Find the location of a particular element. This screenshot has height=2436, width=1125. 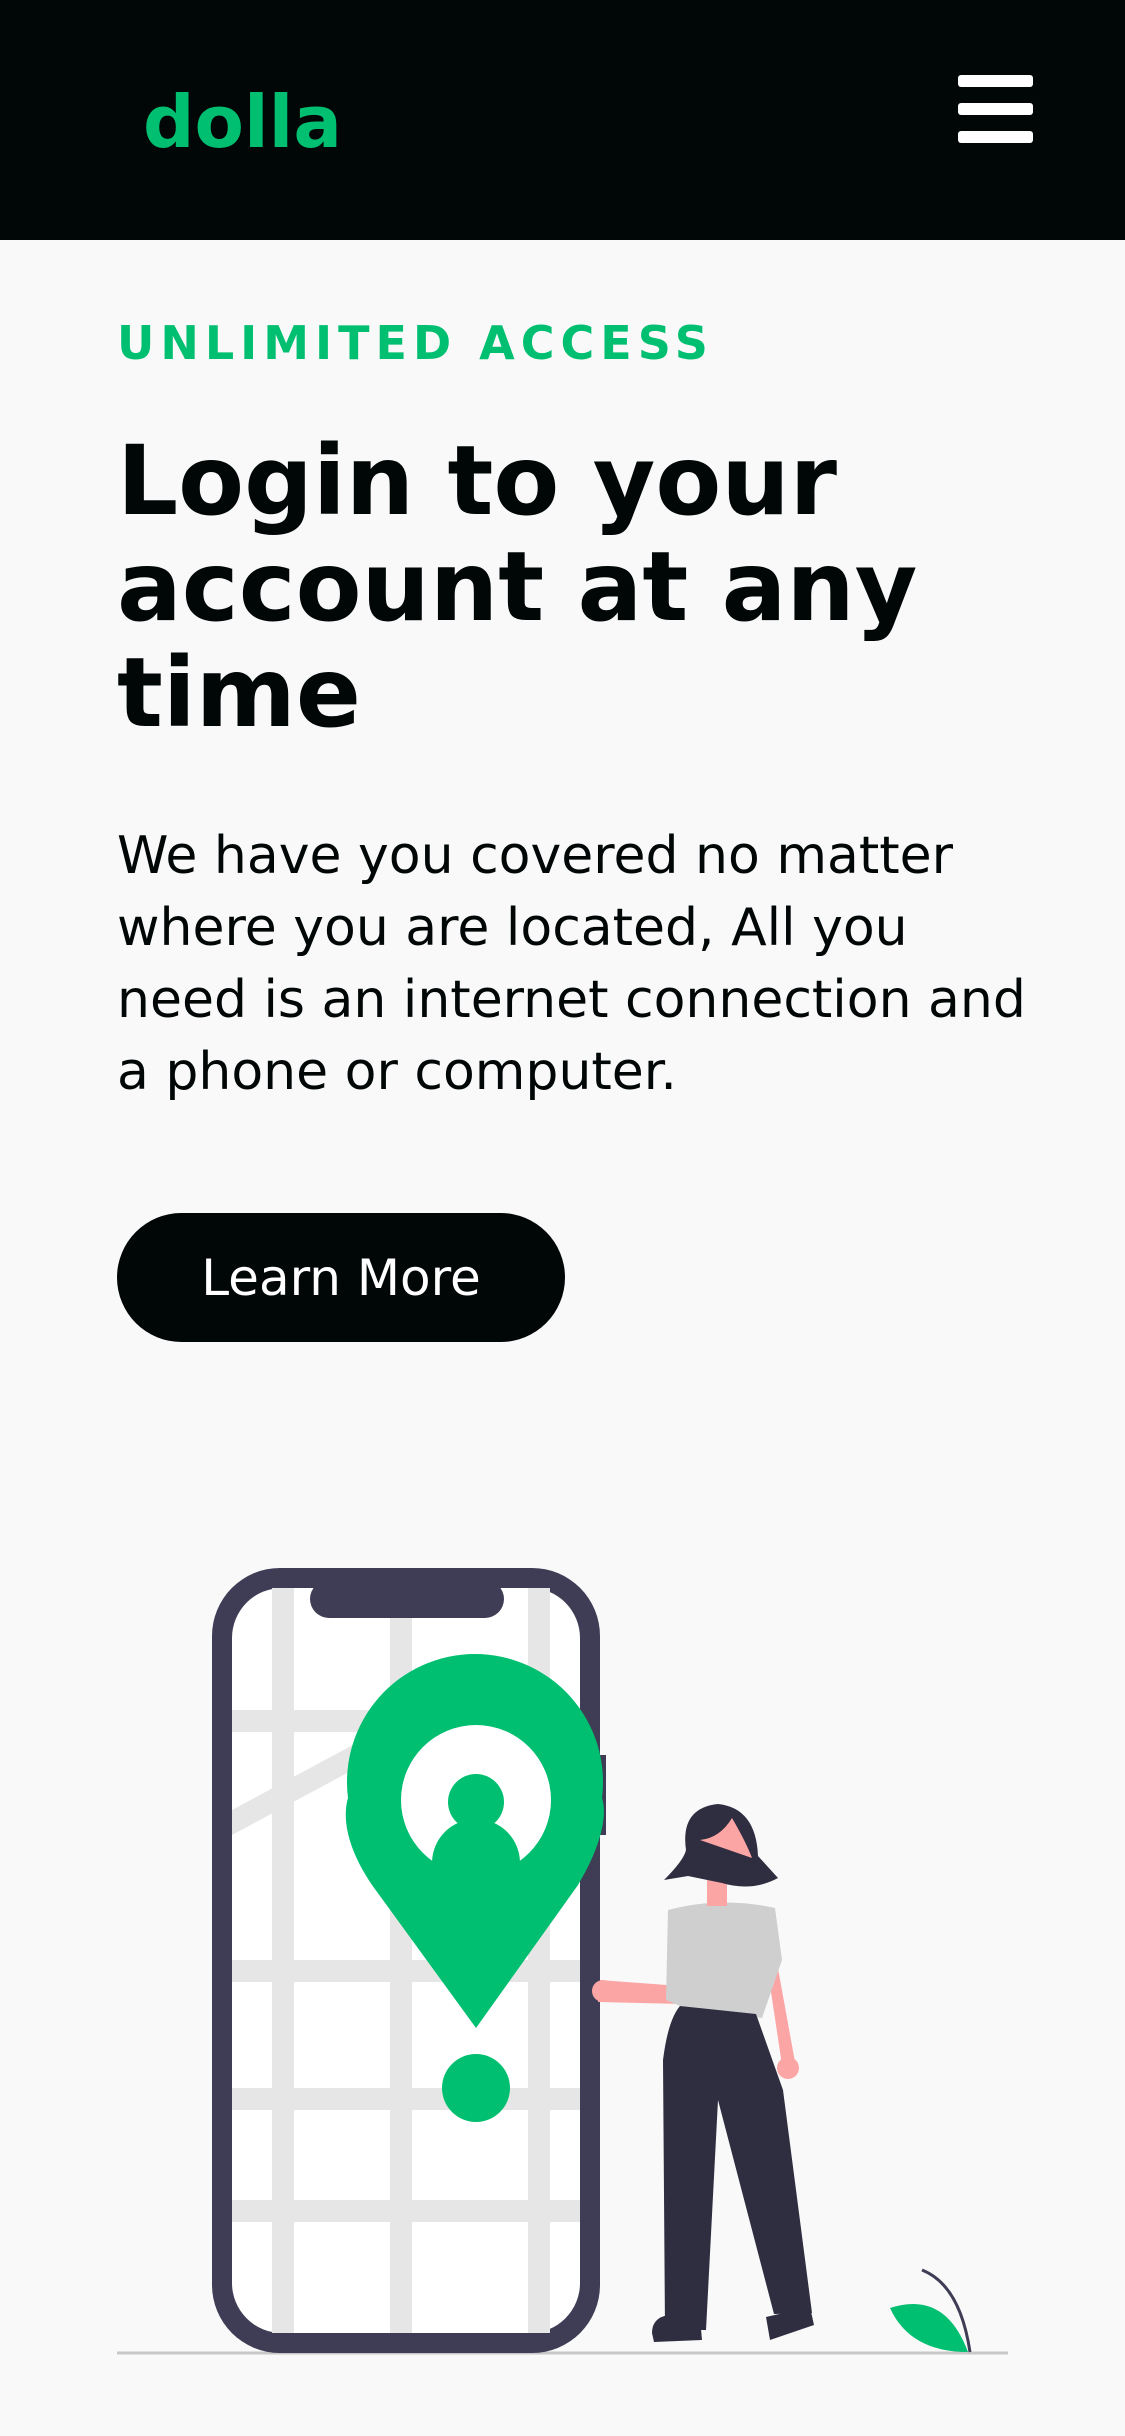

leaf-icon is located at coordinates (931, 2310).